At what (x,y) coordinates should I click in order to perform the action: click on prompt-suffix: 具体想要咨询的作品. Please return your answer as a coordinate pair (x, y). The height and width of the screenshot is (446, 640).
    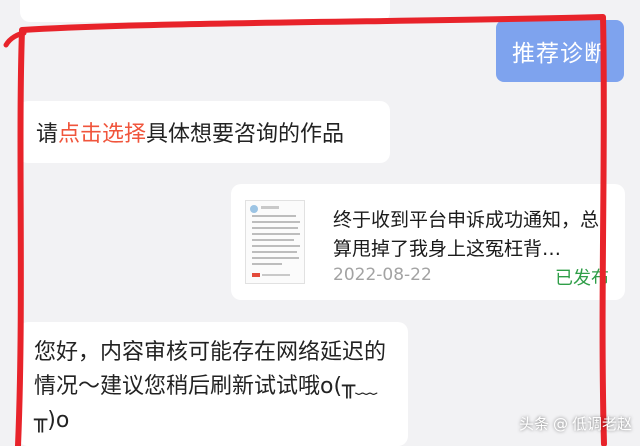
    Looking at the image, I should click on (245, 134).